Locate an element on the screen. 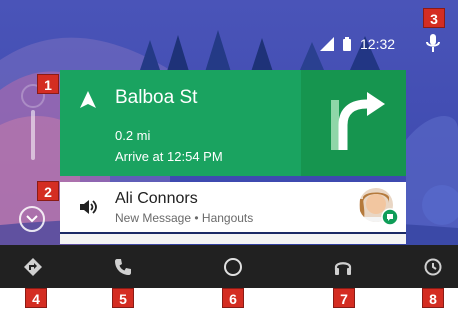  recents-icon is located at coordinates (433, 267).